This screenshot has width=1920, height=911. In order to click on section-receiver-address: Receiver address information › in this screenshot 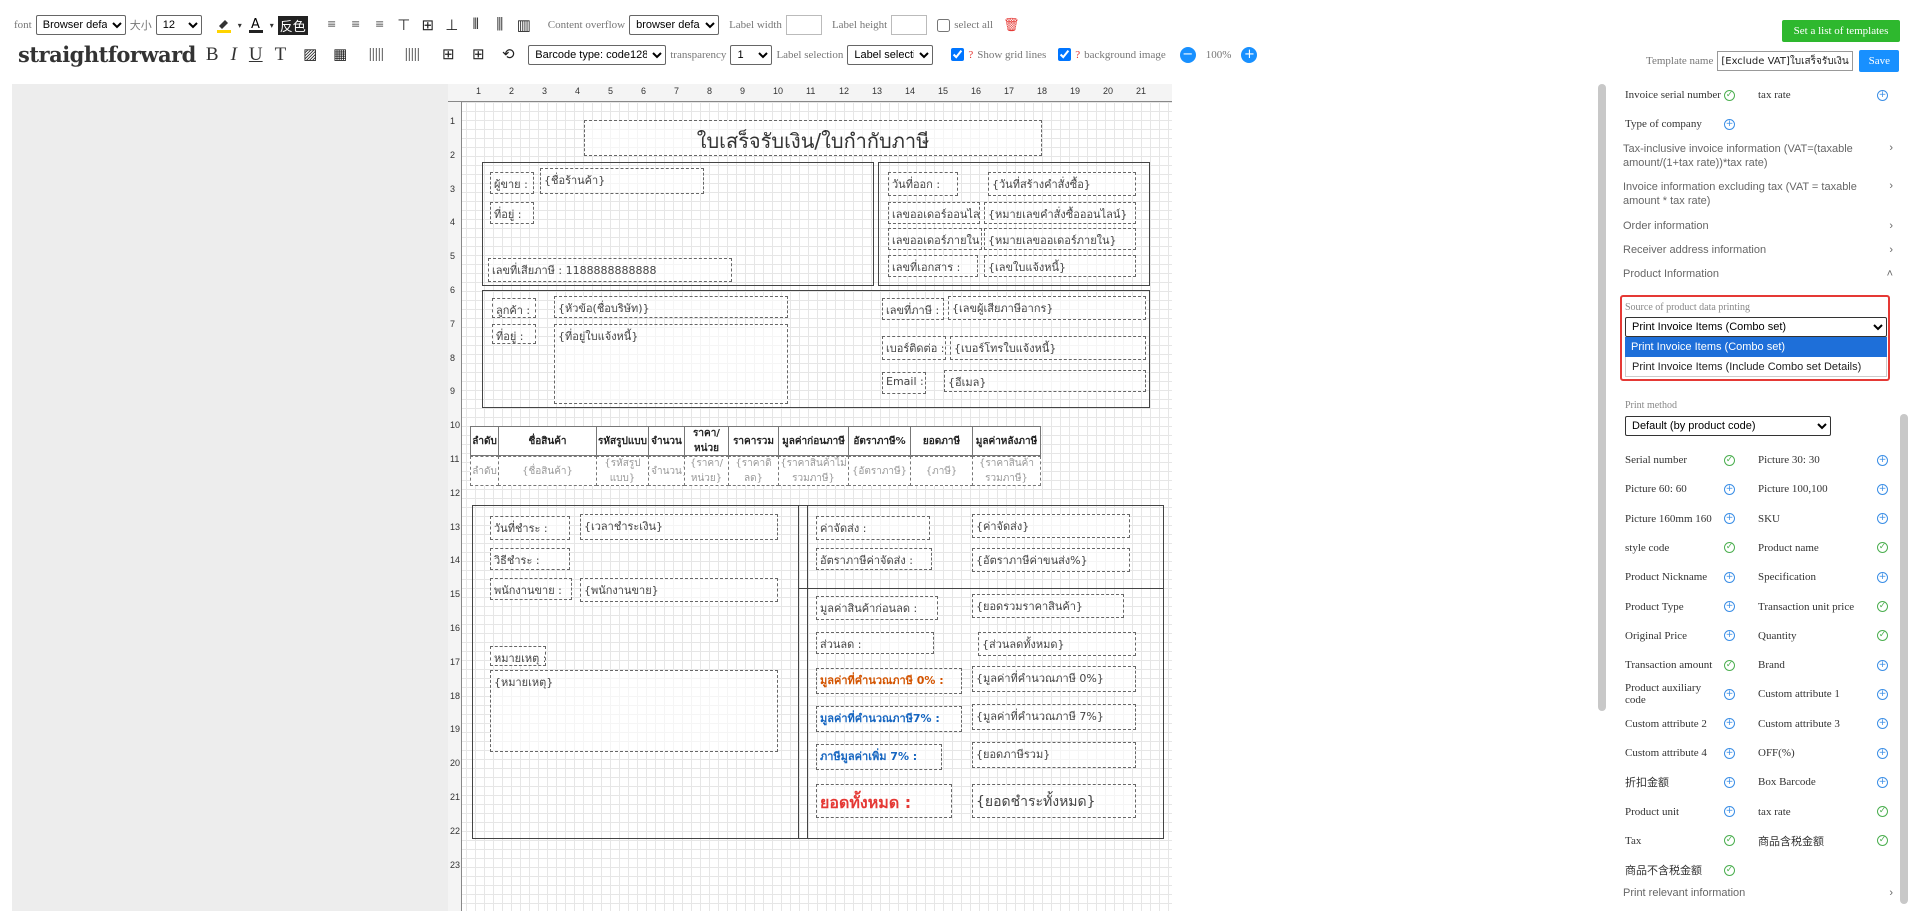, I will do `click(1758, 250)`.